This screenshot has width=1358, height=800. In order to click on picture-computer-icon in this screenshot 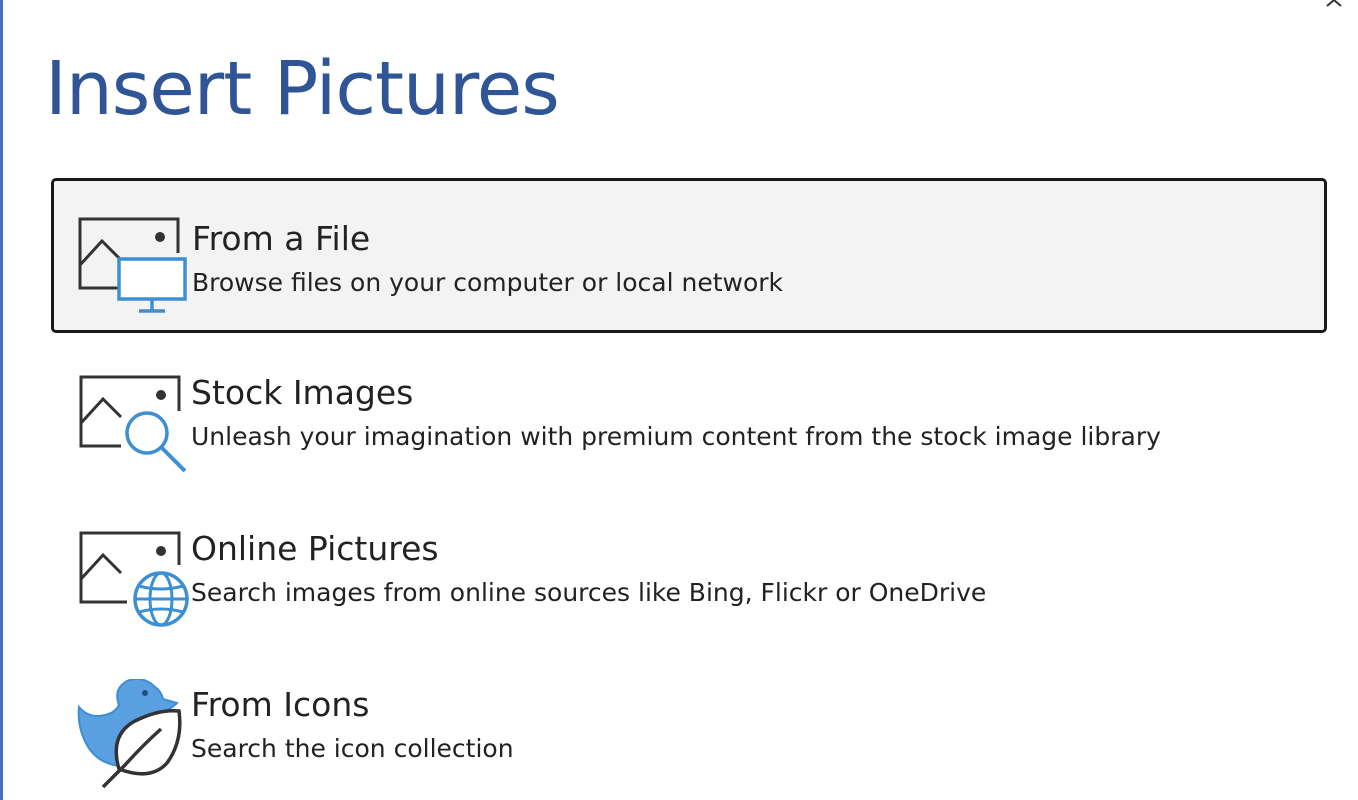, I will do `click(132, 265)`.